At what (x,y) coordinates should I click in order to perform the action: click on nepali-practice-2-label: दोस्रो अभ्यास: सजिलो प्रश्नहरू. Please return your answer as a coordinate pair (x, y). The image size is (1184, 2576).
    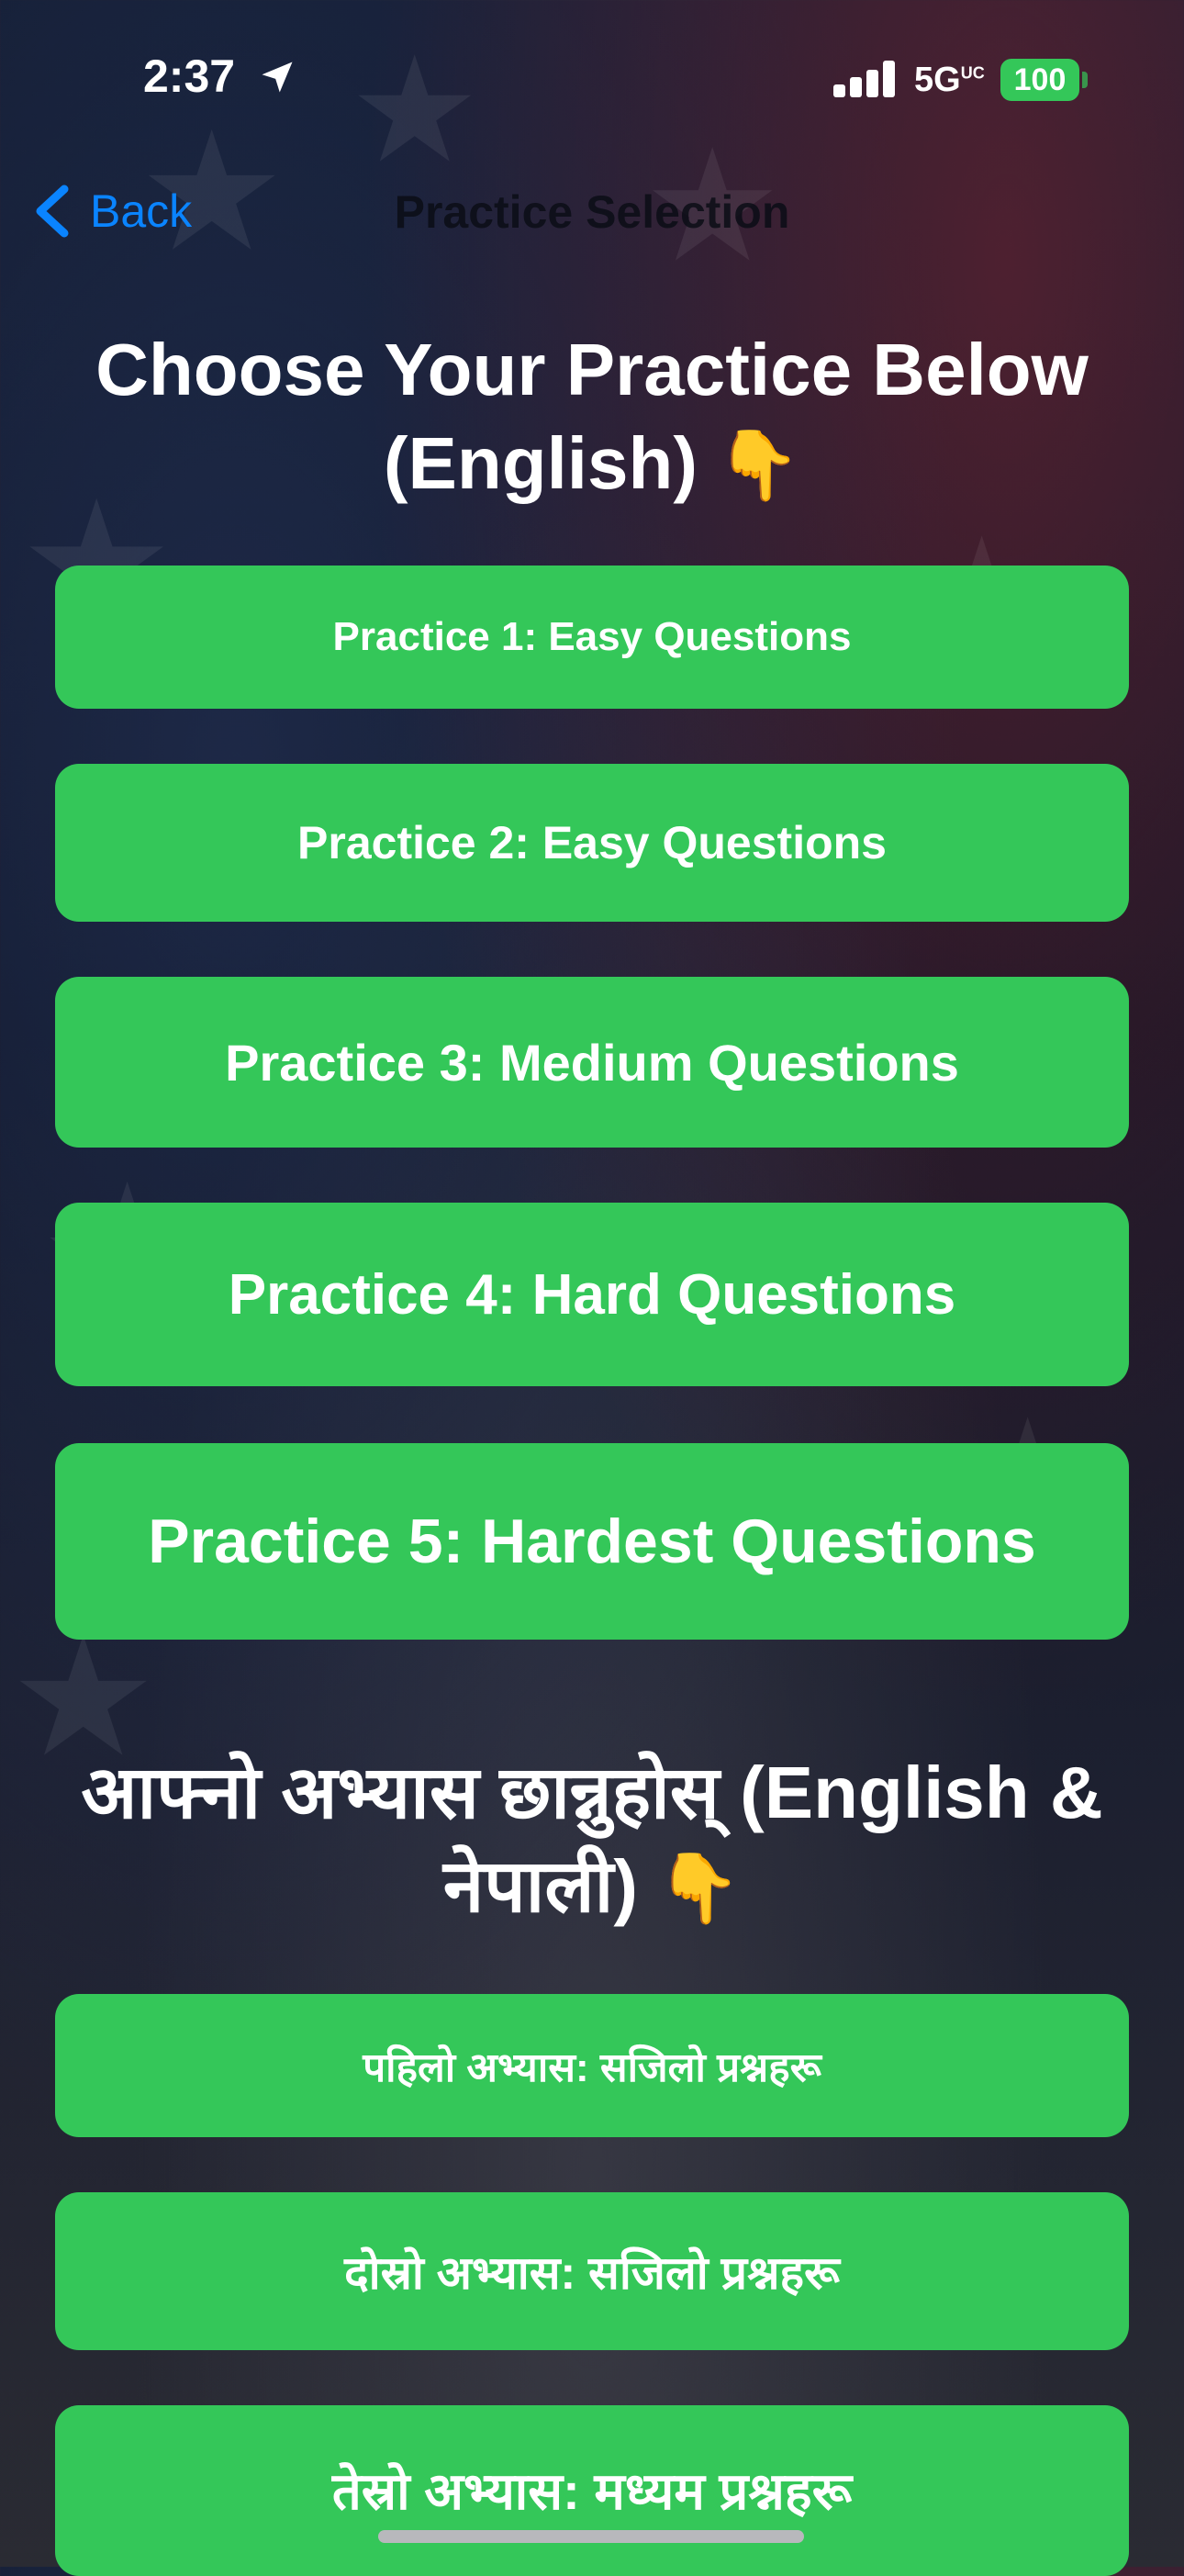
    Looking at the image, I should click on (592, 2273).